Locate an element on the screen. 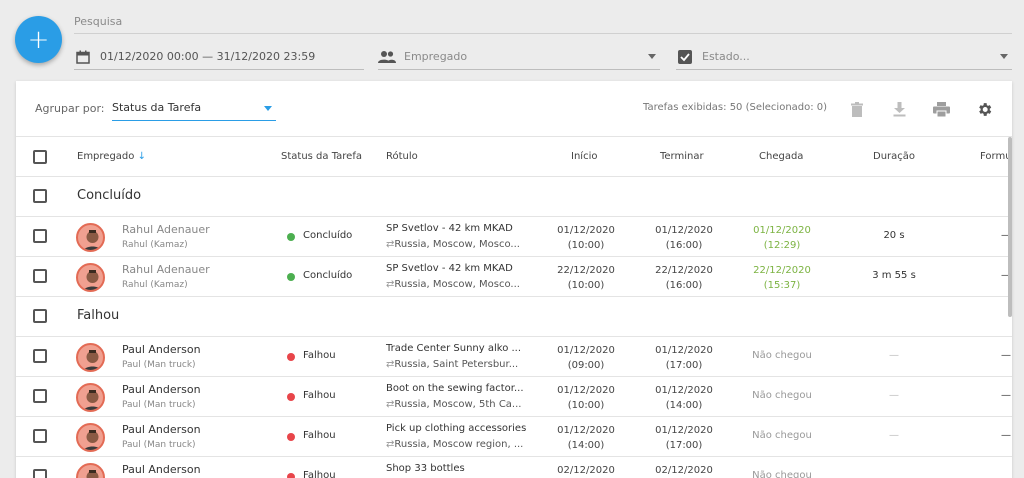 This screenshot has height=478, width=1024. column-end: Terminar is located at coordinates (682, 156).